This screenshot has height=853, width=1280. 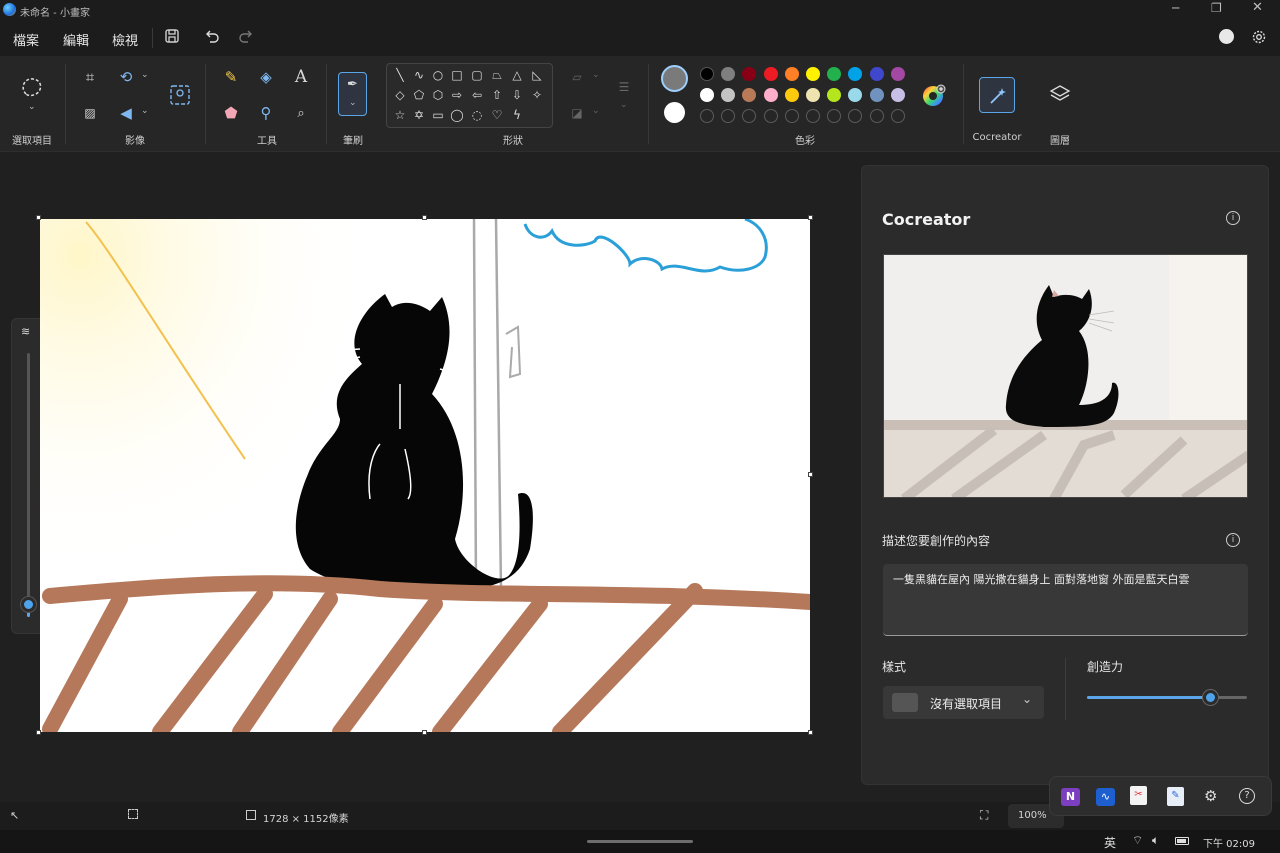 What do you see at coordinates (352, 94) in the screenshot?
I see `brush-button: ✒ ⌄` at bounding box center [352, 94].